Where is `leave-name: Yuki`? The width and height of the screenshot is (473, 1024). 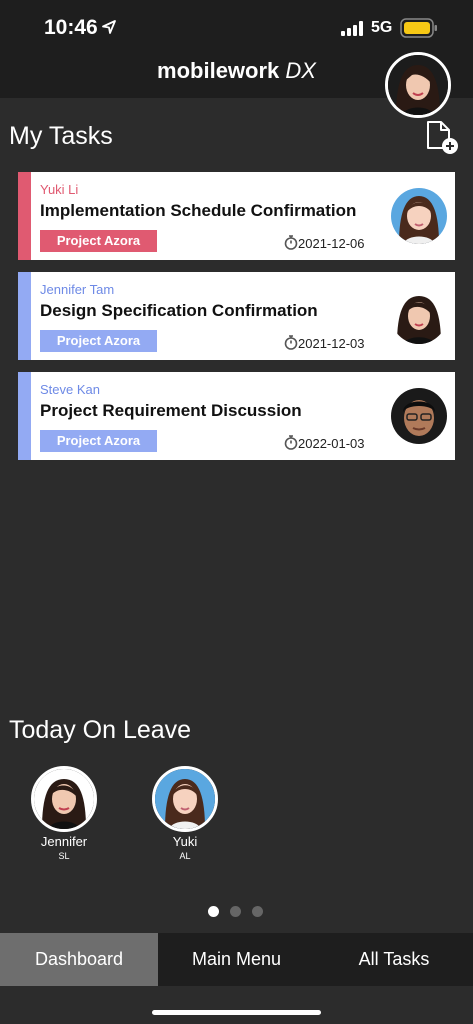 leave-name: Yuki is located at coordinates (185, 841).